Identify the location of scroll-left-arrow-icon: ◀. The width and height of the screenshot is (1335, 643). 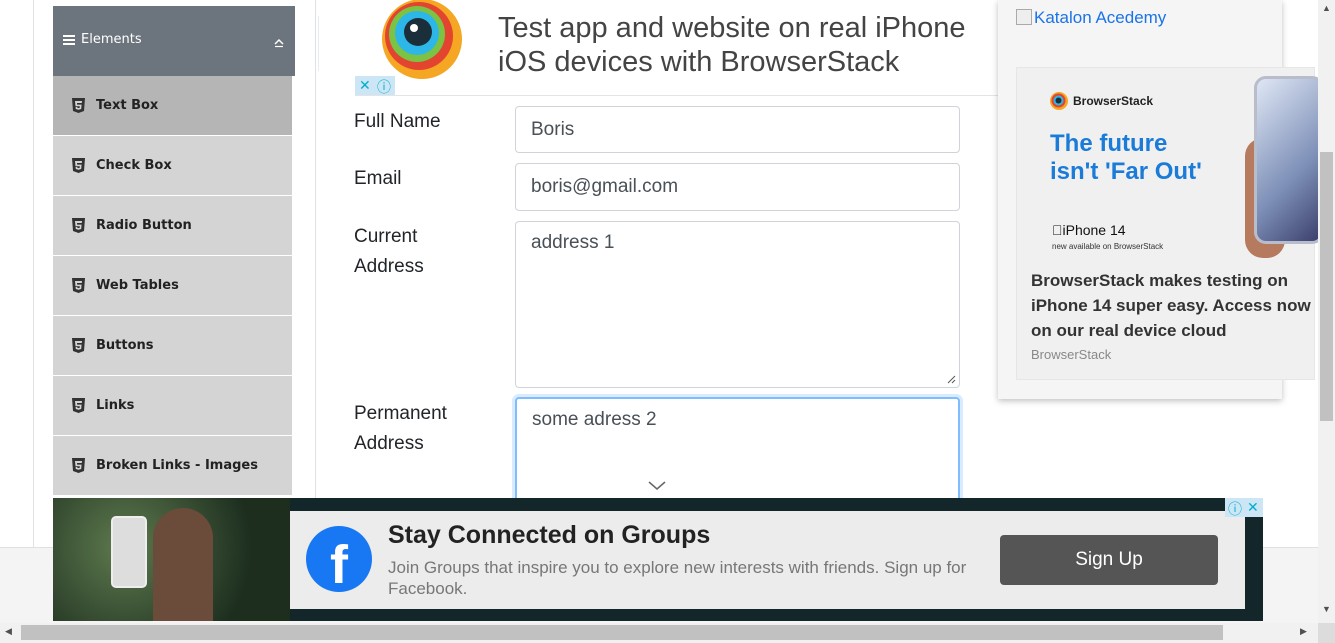
(8, 631).